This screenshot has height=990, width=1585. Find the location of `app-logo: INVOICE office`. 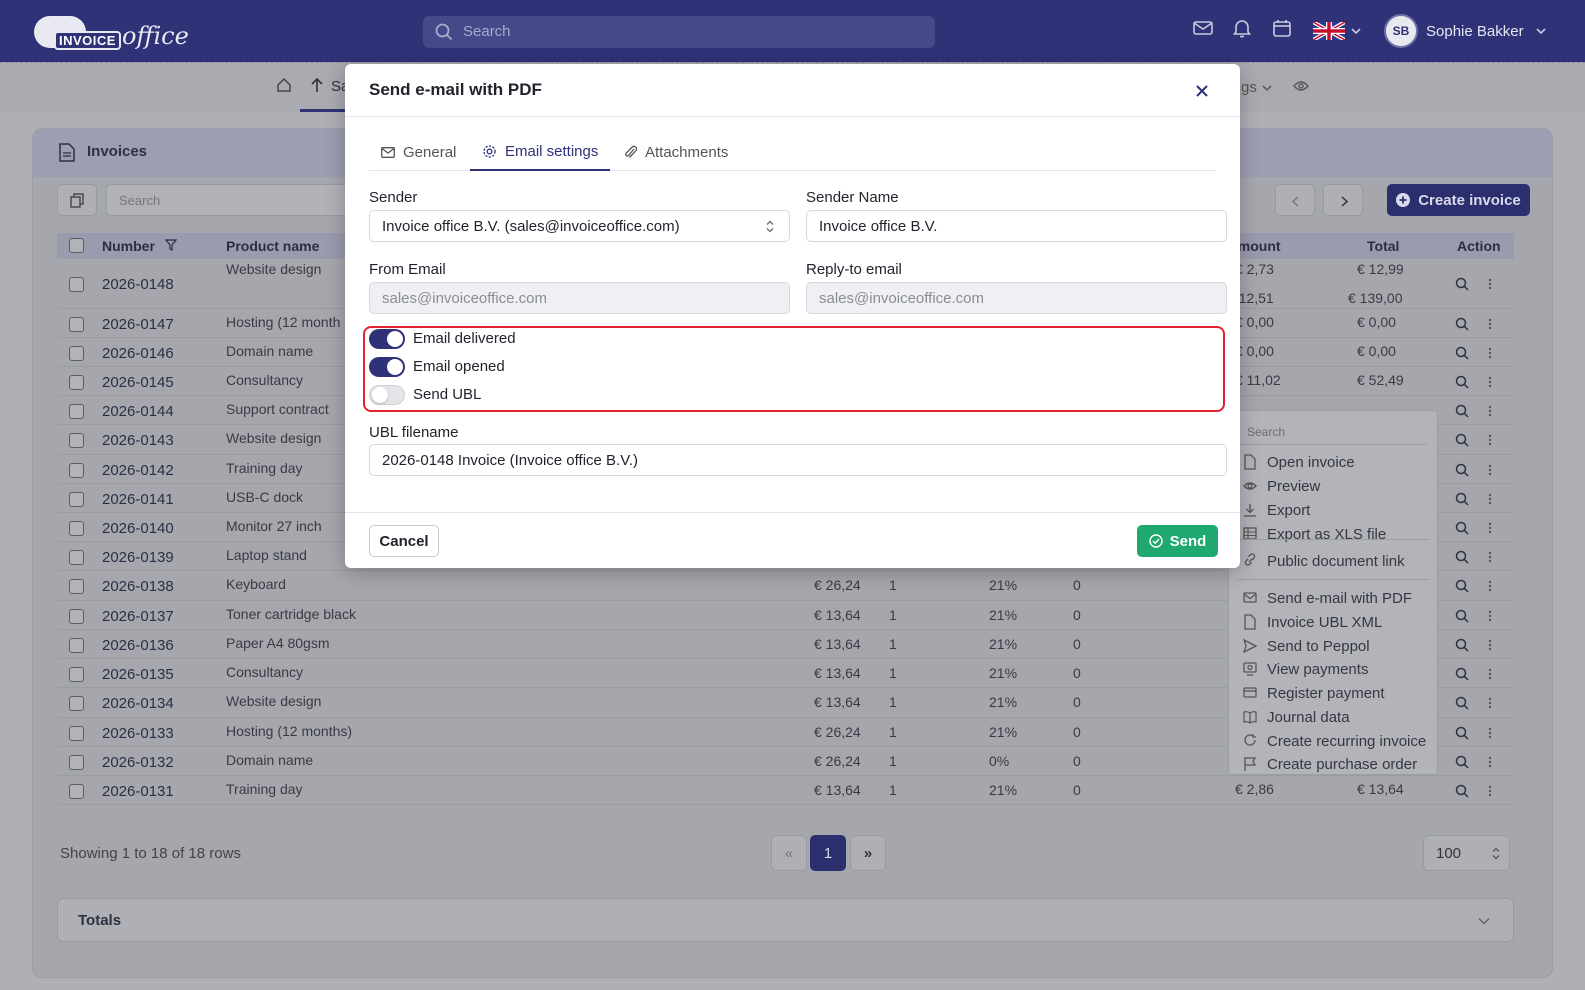

app-logo: INVOICE office is located at coordinates (111, 32).